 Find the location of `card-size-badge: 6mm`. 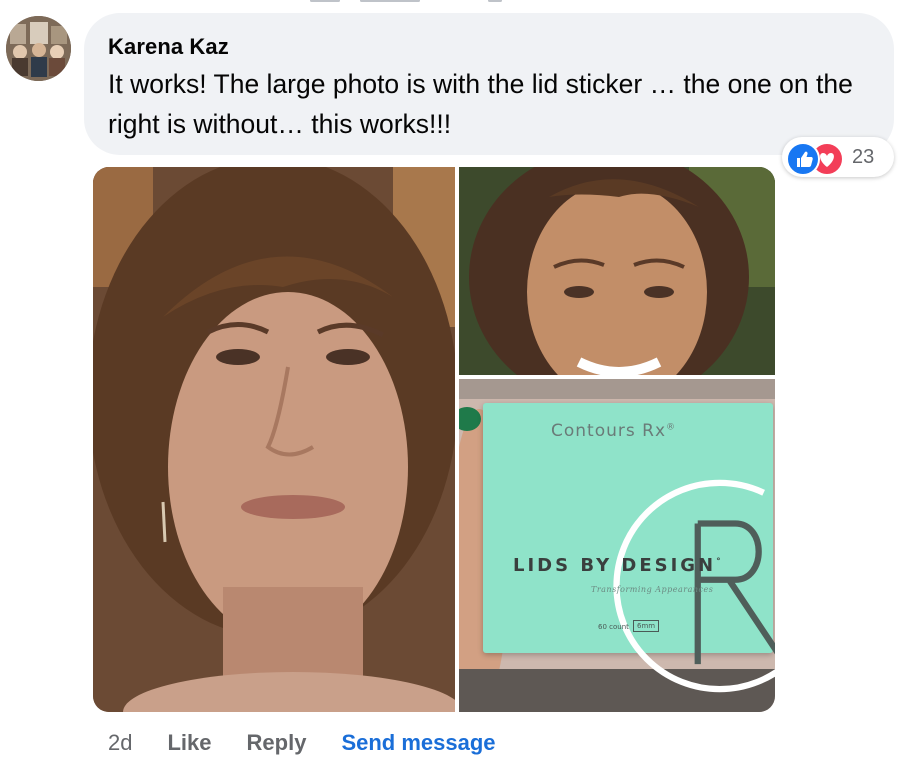

card-size-badge: 6mm is located at coordinates (646, 626).